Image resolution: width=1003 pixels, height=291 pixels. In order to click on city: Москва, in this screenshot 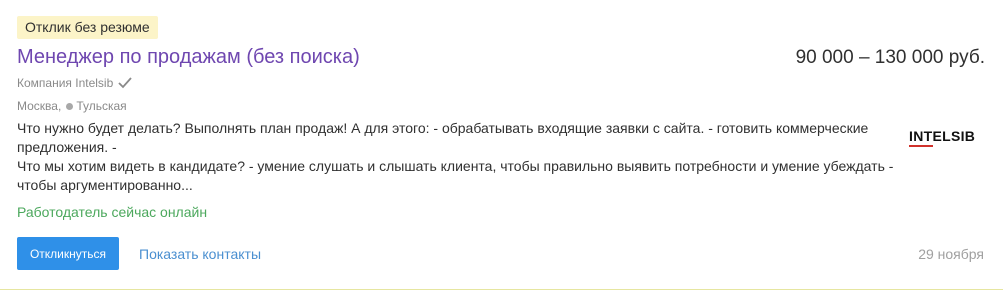, I will do `click(39, 106)`.